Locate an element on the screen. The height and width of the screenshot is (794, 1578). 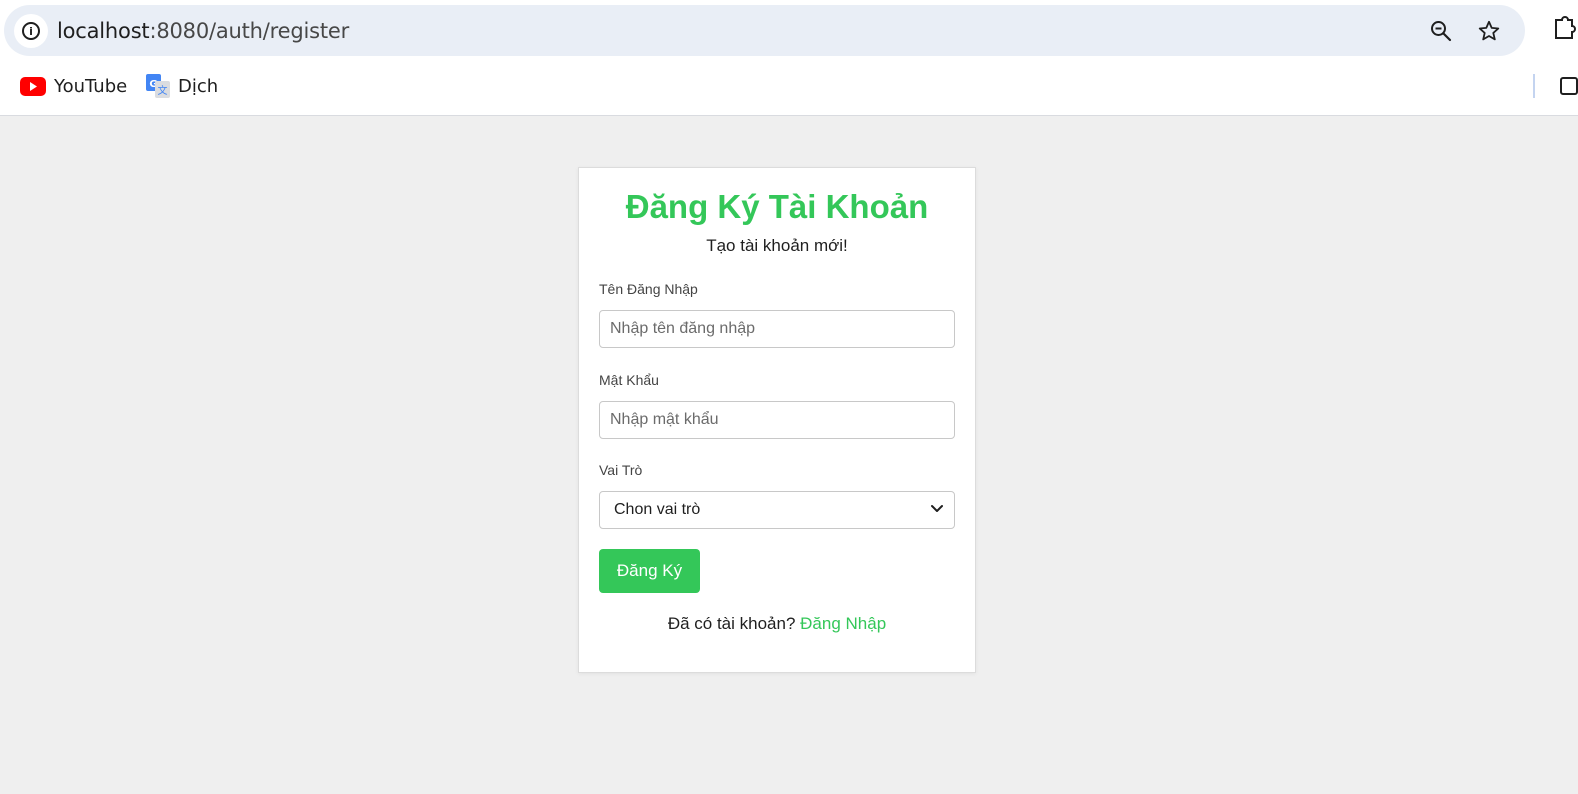
address-bar: i localhost:8080/auth/register is located at coordinates (764, 30).